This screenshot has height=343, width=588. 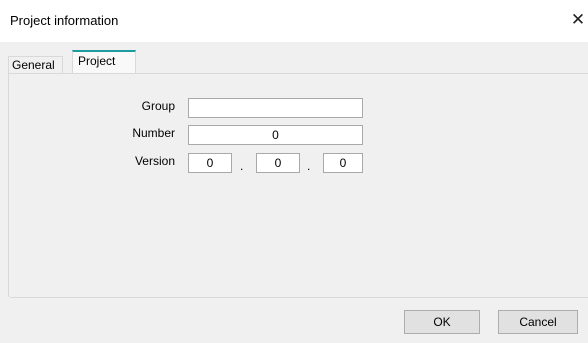 What do you see at coordinates (343, 163) in the screenshot?
I see `version-patch-field` at bounding box center [343, 163].